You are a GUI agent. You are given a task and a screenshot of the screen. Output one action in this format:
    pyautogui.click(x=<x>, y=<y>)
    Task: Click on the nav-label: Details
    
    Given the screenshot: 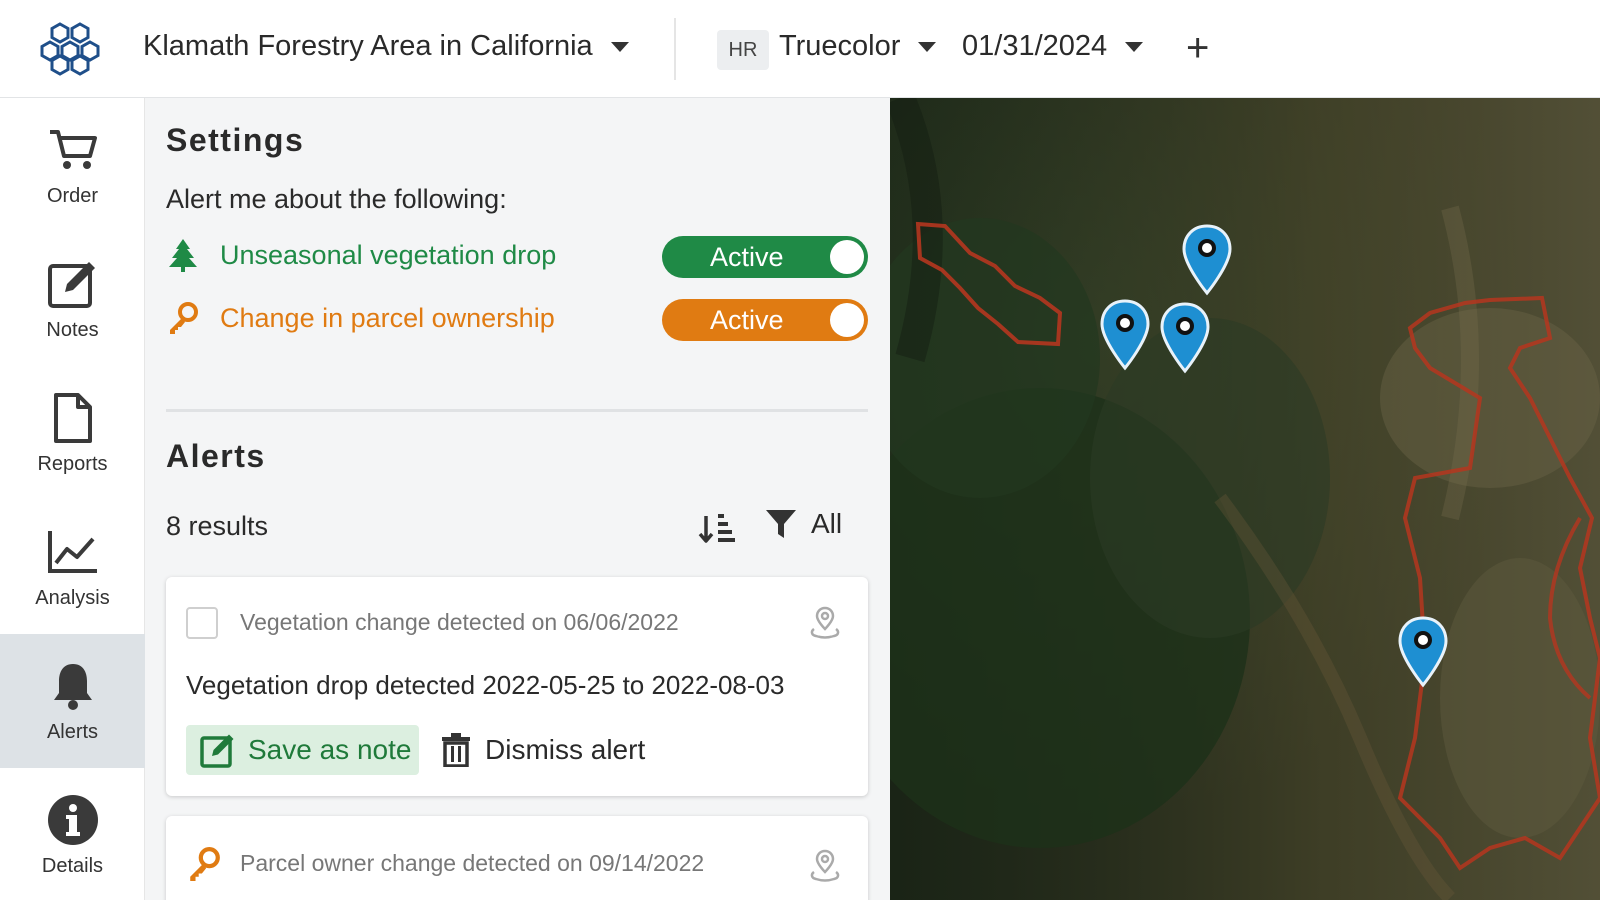 What is the action you would take?
    pyautogui.click(x=72, y=865)
    